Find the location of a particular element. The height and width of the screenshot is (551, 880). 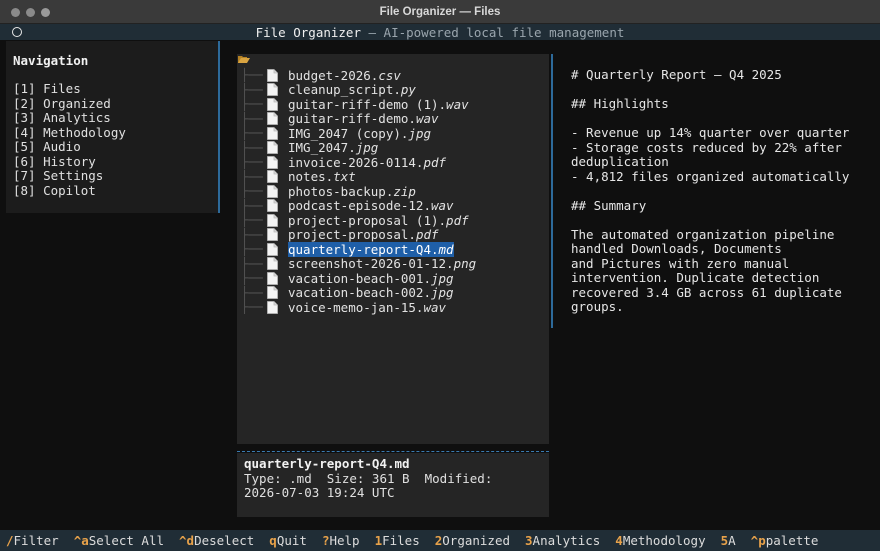

file-tree-row: ├── project-proposal.pdf is located at coordinates (358, 234).